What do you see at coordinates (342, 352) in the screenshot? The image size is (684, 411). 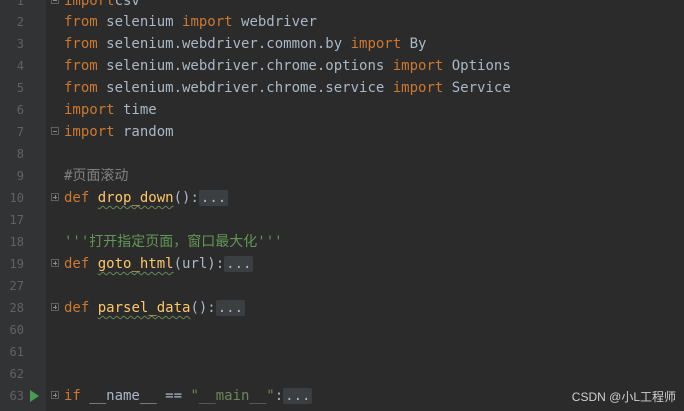 I see `code-line: 61` at bounding box center [342, 352].